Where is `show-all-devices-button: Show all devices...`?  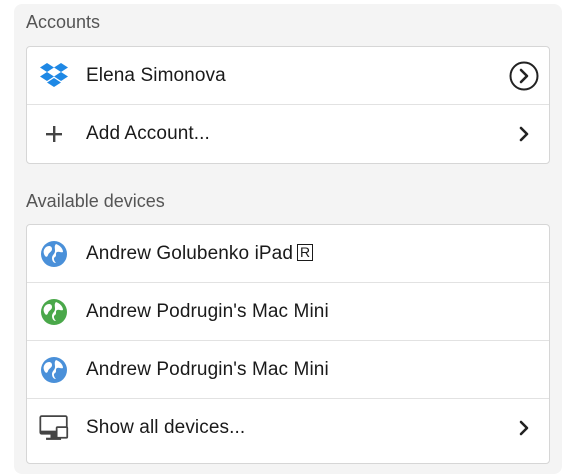
show-all-devices-button: Show all devices... is located at coordinates (288, 428).